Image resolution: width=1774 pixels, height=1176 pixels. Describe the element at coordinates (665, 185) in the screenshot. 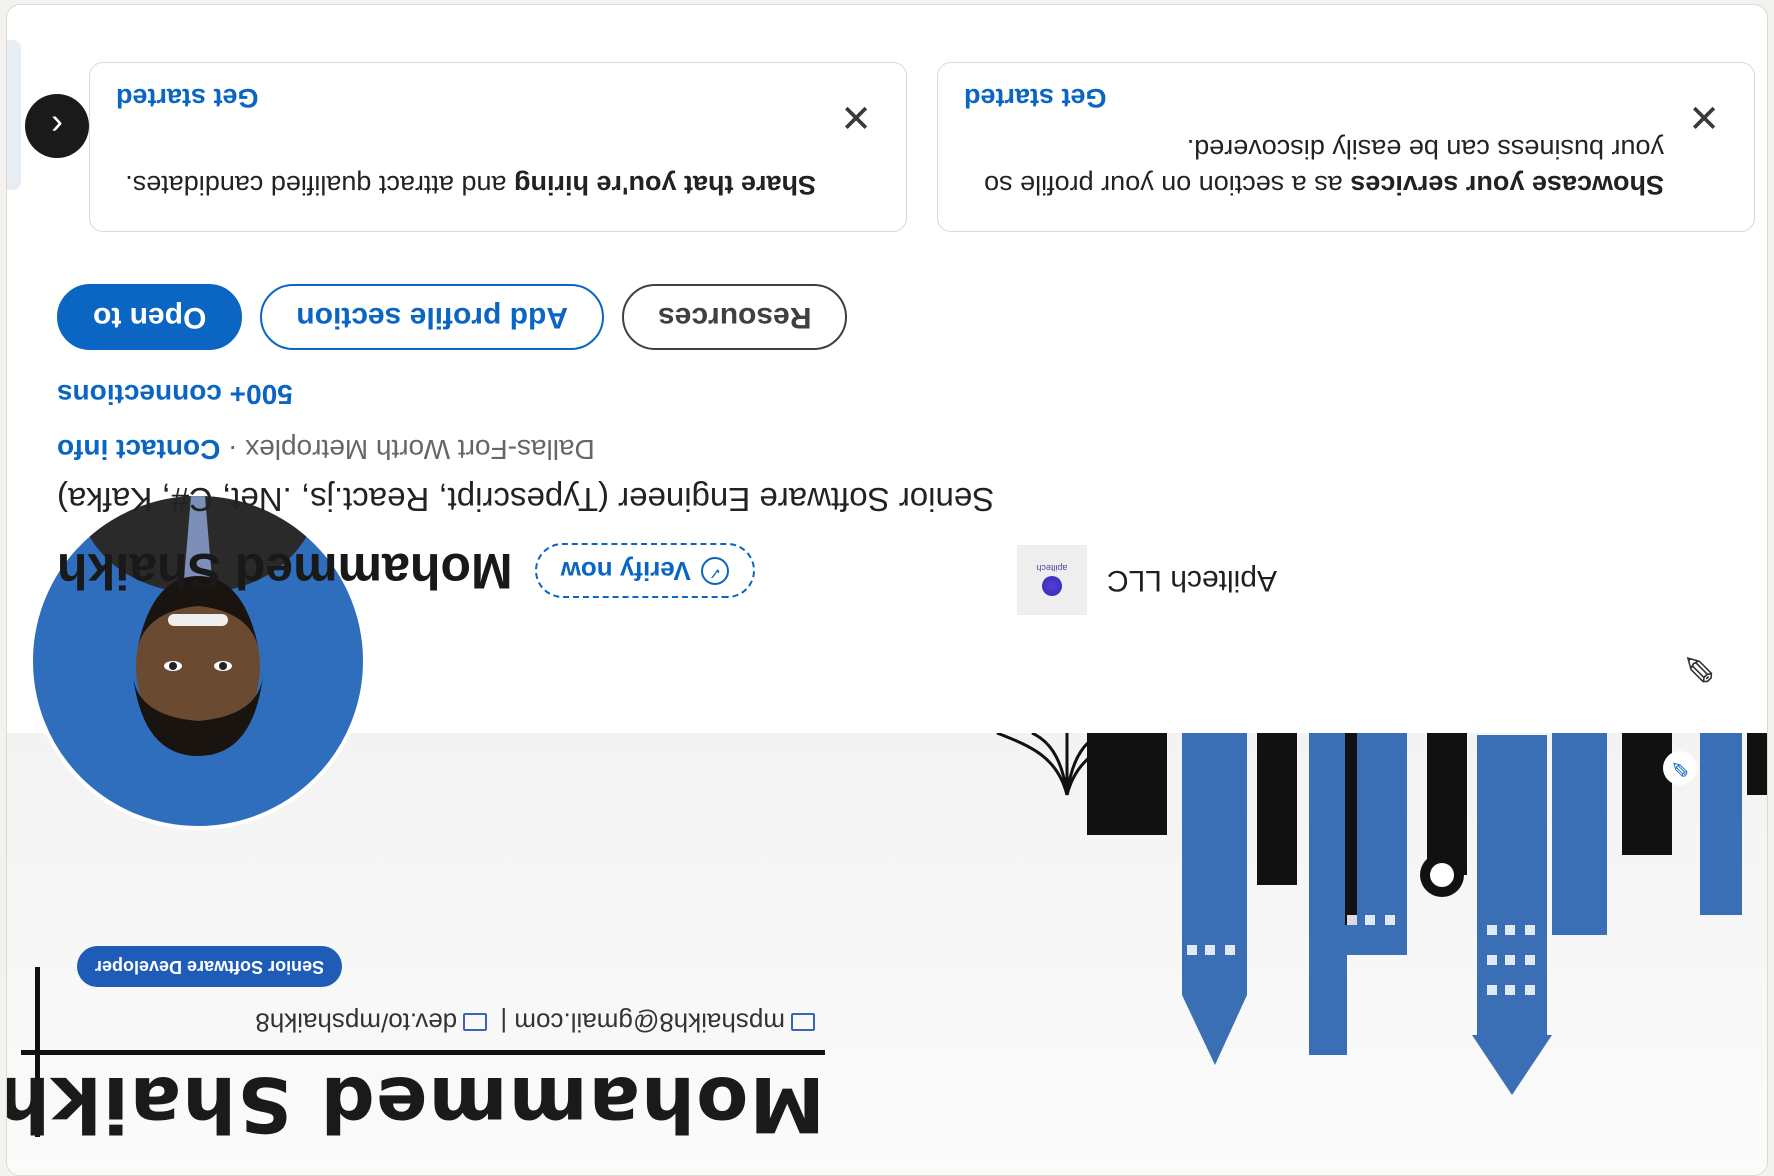

I see `promo-bold: Share that you're hiring` at that location.